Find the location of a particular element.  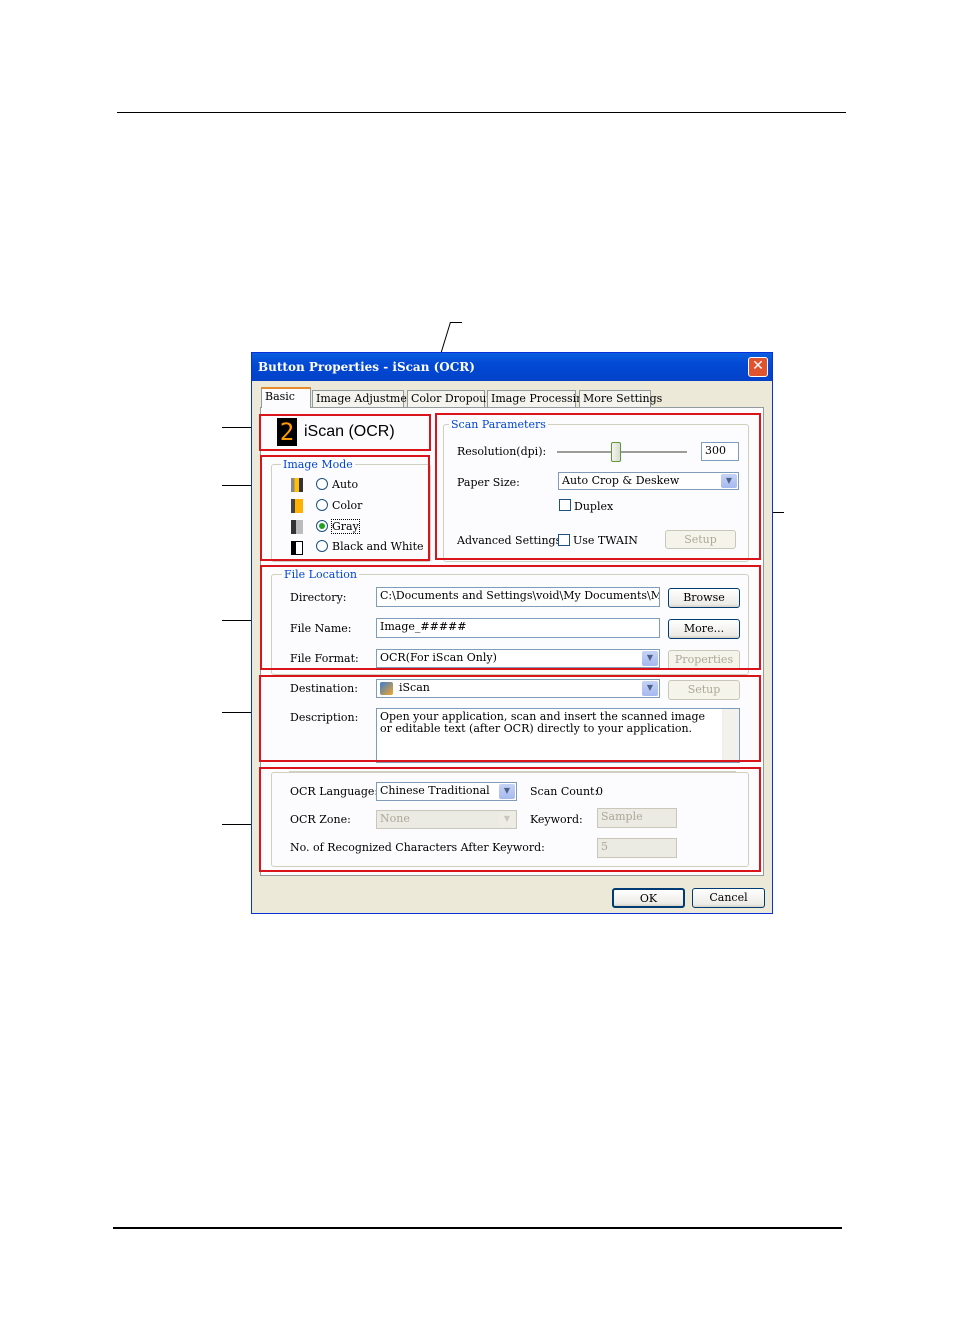

close-button: ✕ is located at coordinates (758, 367).